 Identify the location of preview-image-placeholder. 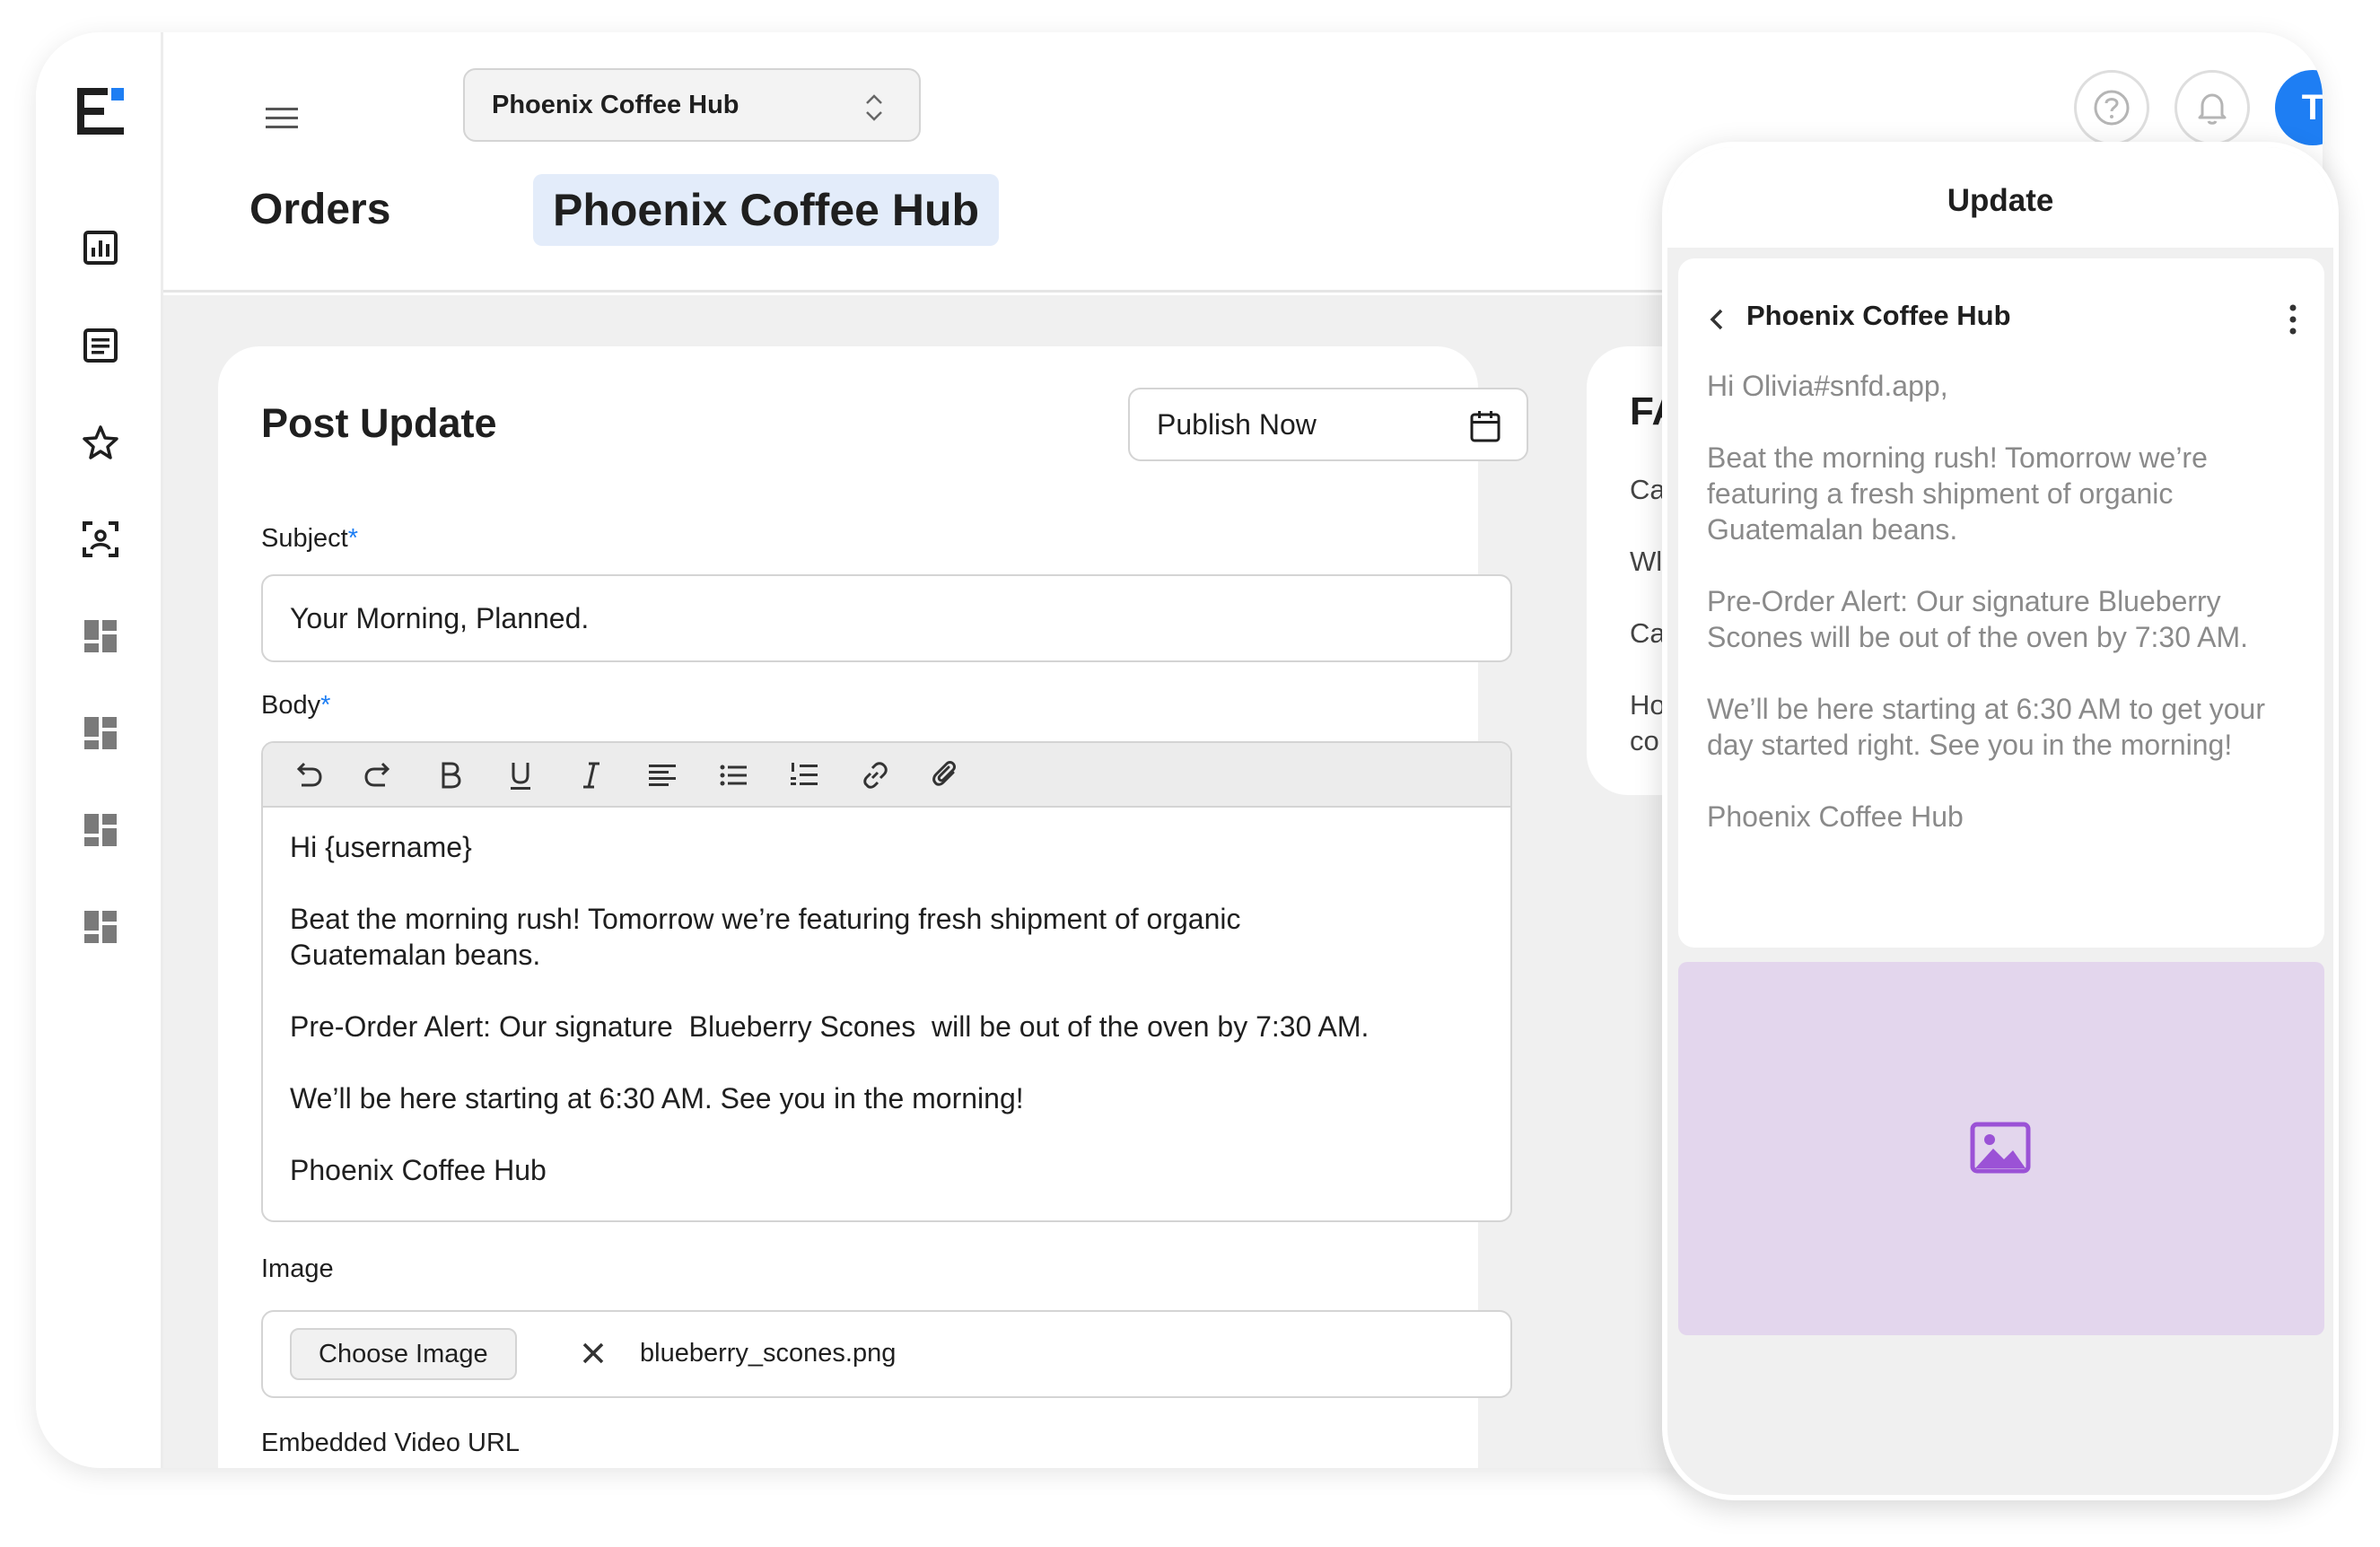
(2001, 1148).